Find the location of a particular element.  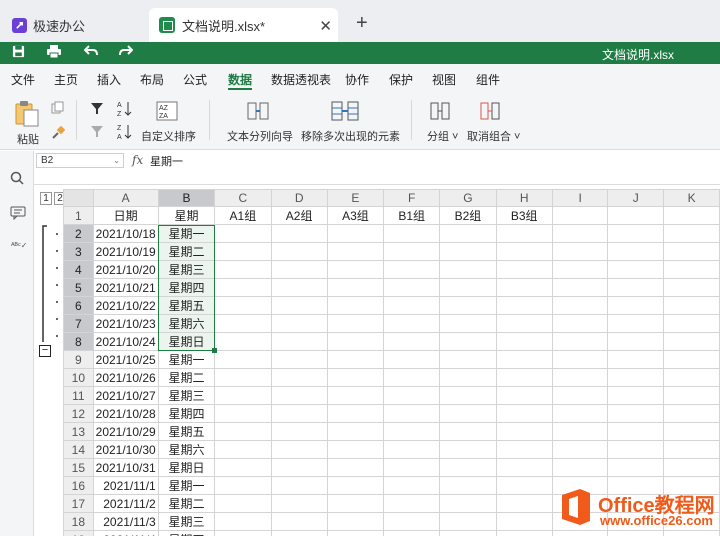

cell: B3组 is located at coordinates (524, 215).